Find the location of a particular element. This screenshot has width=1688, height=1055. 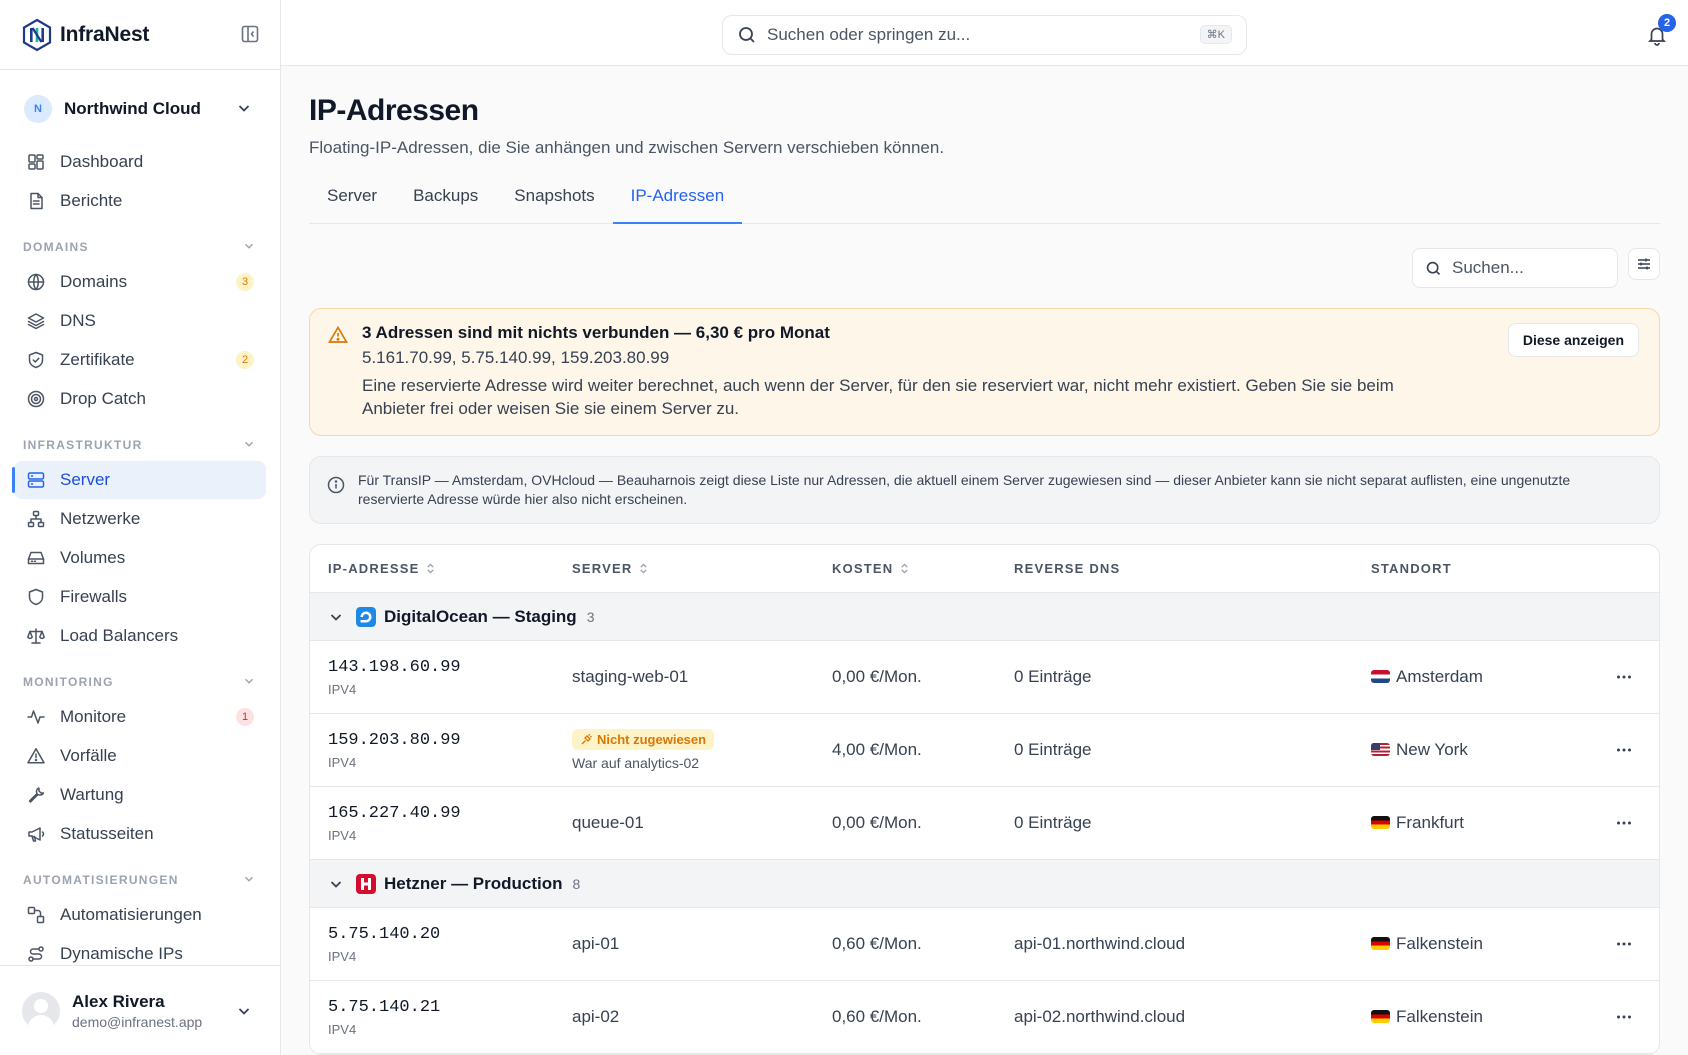

global-search-input: Suchen oder springen zu... ⌘K is located at coordinates (984, 35).